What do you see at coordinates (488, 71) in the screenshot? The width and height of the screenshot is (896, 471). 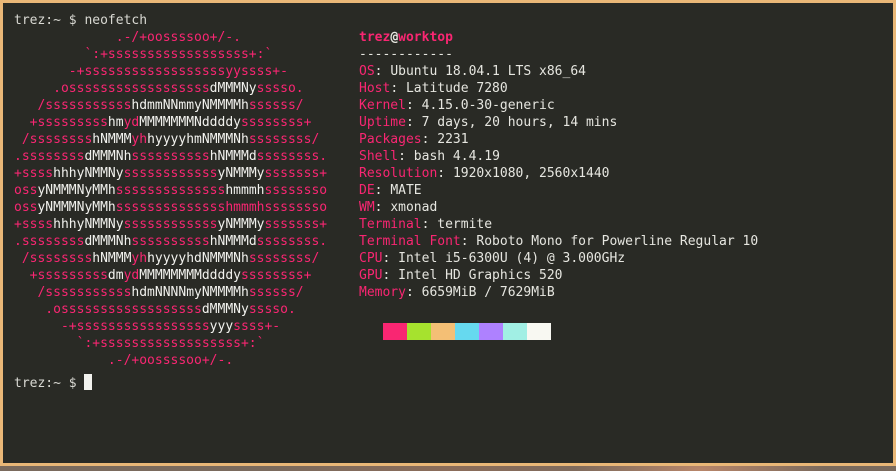 I see `info-value: Ubuntu 18.04.1 LTS x86_64` at bounding box center [488, 71].